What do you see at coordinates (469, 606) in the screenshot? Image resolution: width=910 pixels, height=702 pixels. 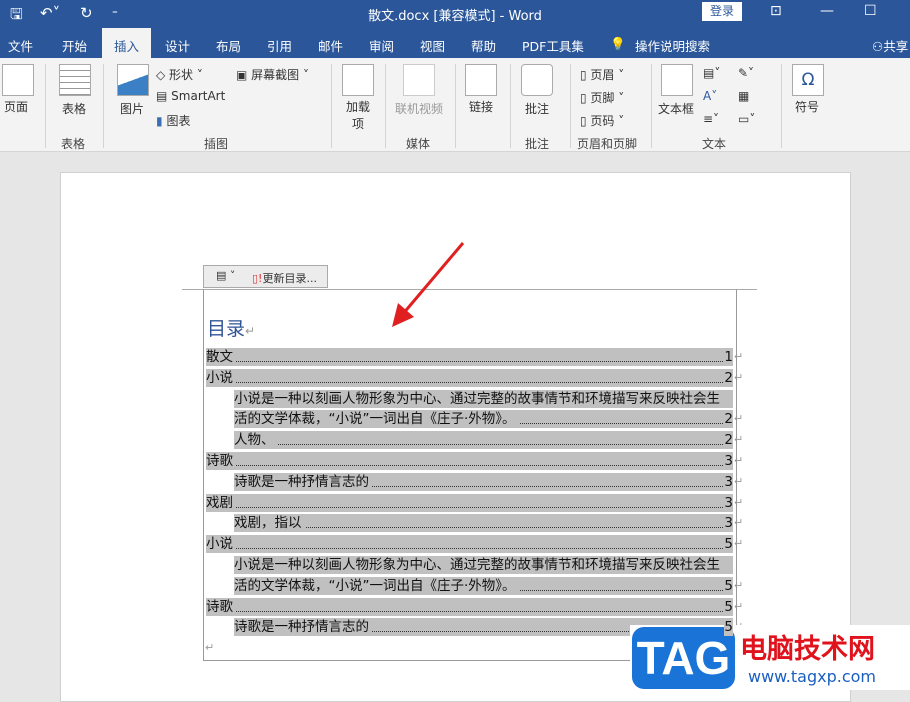 I see `toc-entry: 诗歌 5` at bounding box center [469, 606].